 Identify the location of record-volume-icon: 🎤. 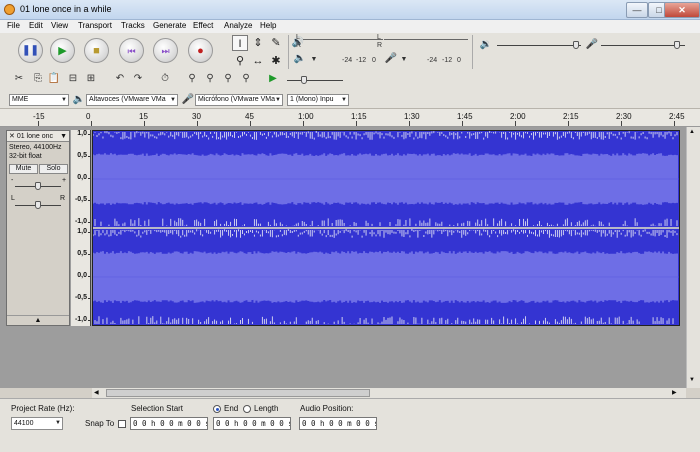
(592, 44).